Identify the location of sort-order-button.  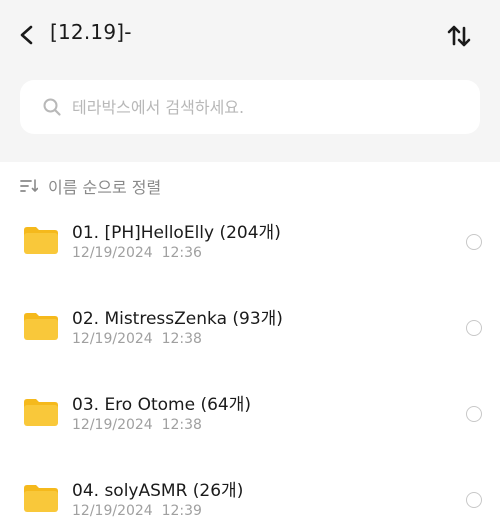
(459, 36).